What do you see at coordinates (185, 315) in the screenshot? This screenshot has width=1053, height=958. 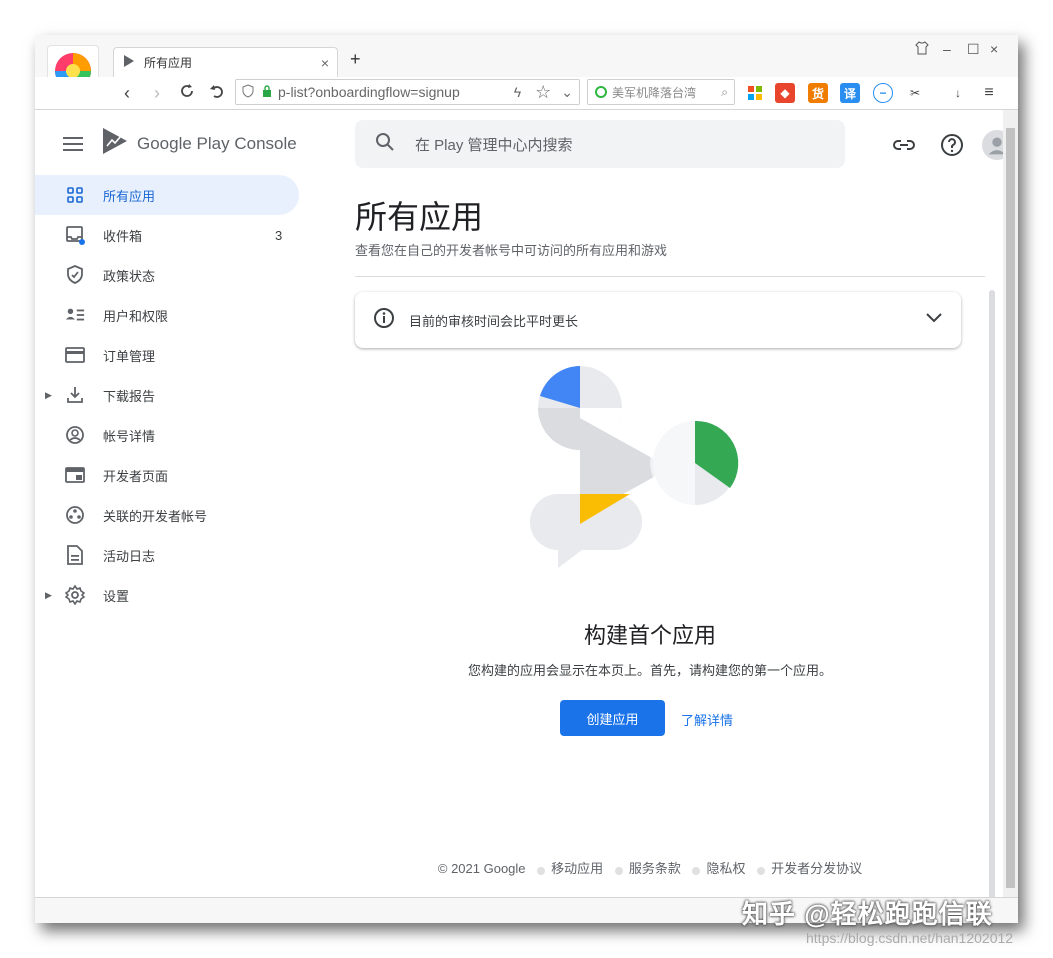 I see `sidebar-item-users: 用户和权限` at bounding box center [185, 315].